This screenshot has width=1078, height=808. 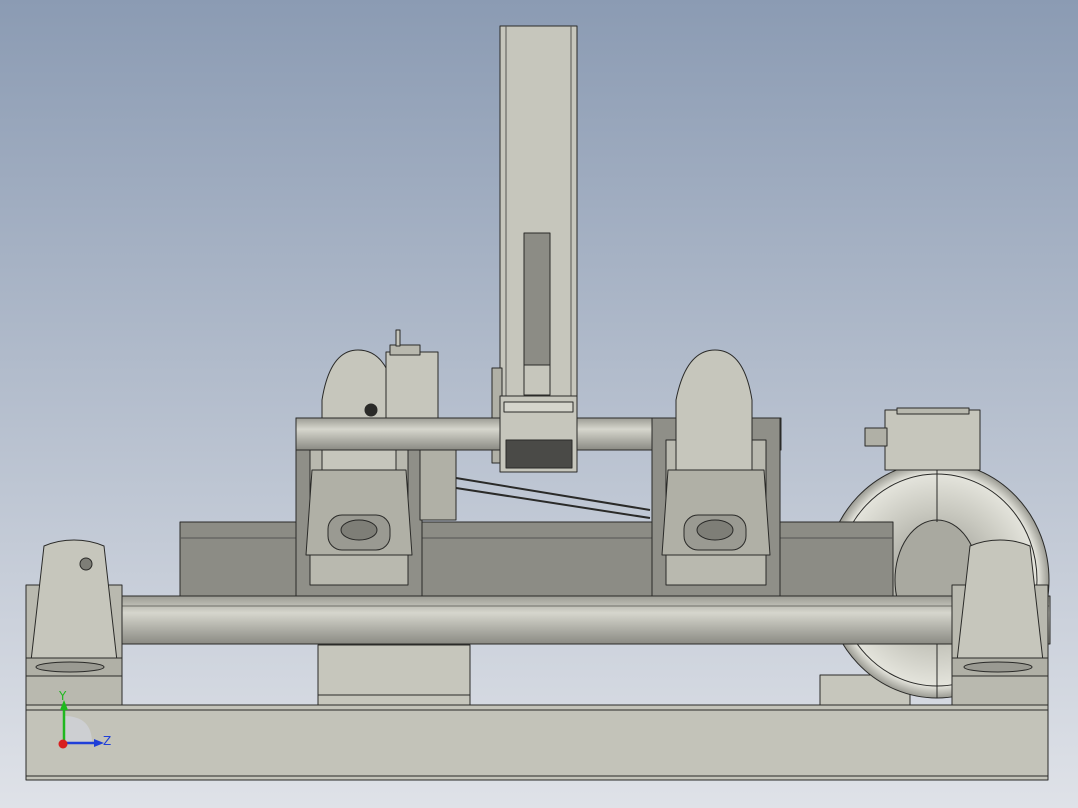 I want to click on triad-z-label: Z, so click(x=107, y=741).